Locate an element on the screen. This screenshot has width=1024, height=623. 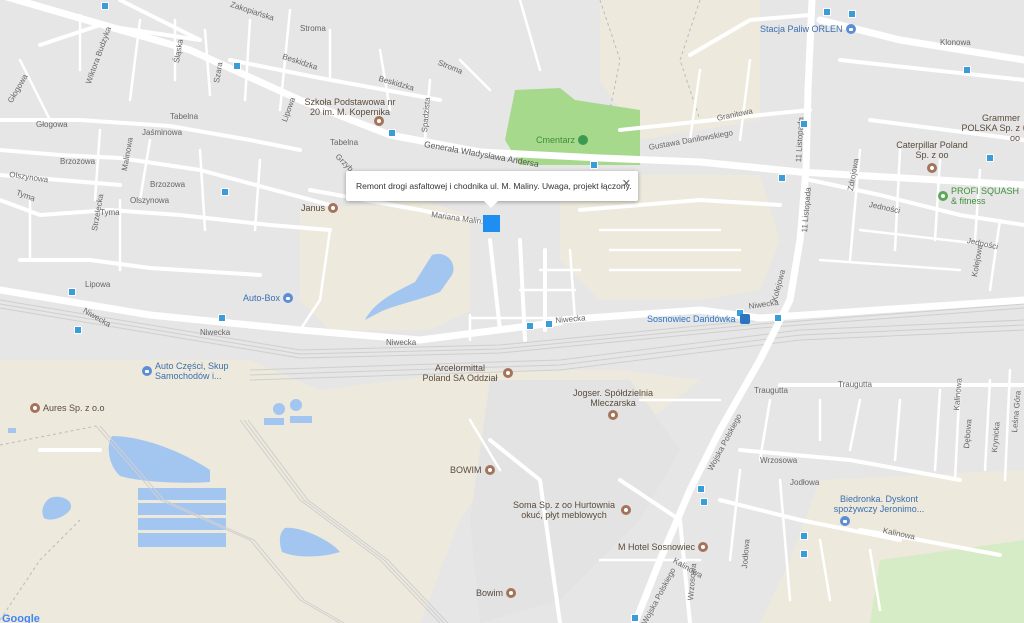
poi-school: Szkoła Podstawowa nr 20 im. M. Kopernika is located at coordinates (350, 107).